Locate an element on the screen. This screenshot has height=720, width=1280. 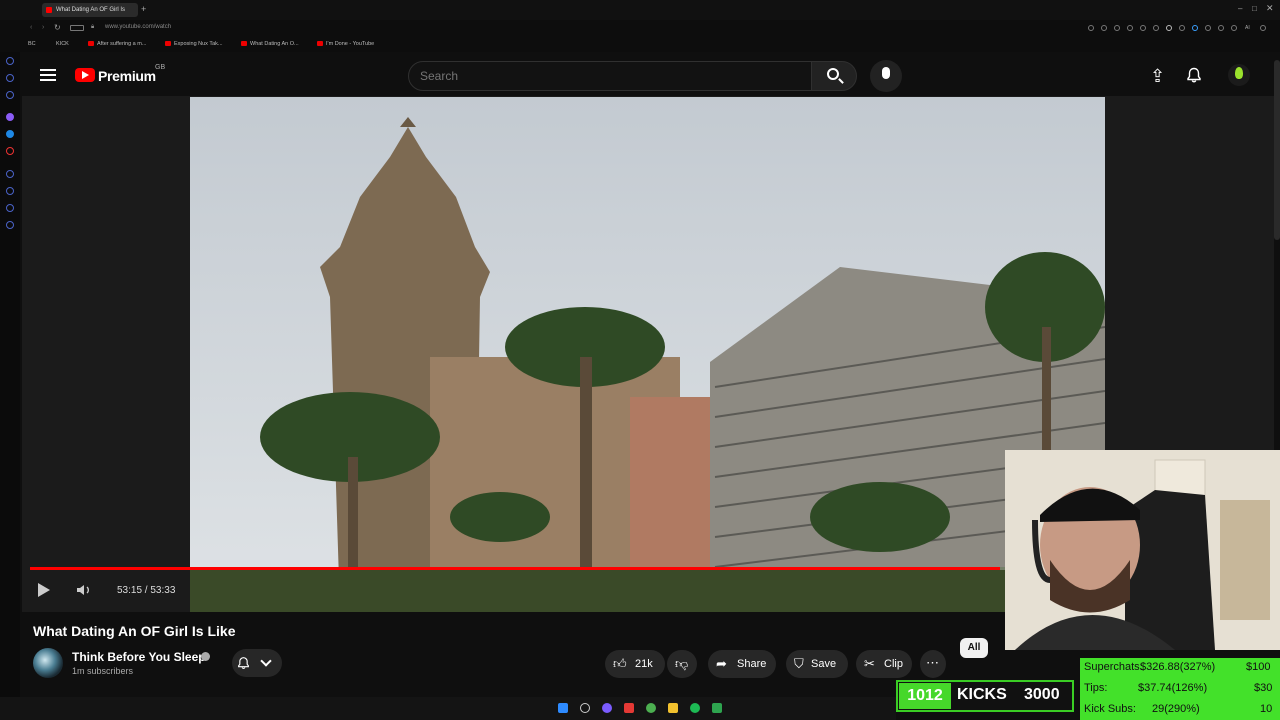
bookmark-item: BC is located at coordinates (32, 44).